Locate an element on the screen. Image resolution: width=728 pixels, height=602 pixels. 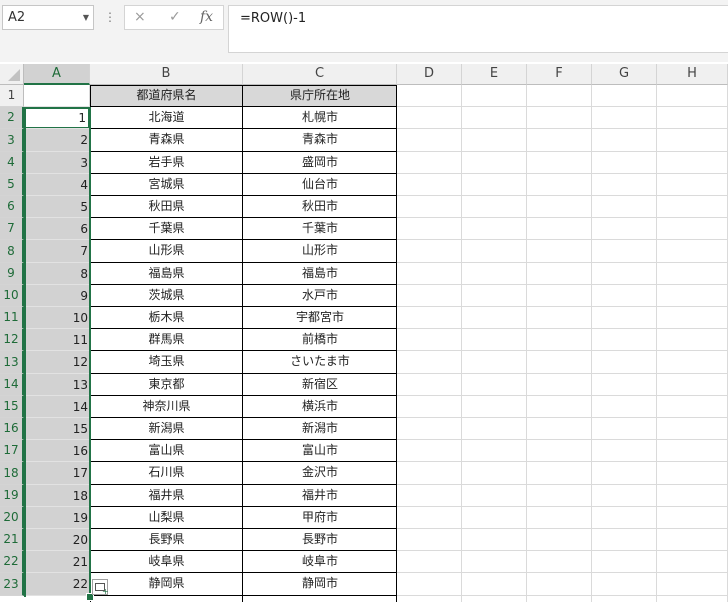
row-header-7: 7 is located at coordinates (12, 229).